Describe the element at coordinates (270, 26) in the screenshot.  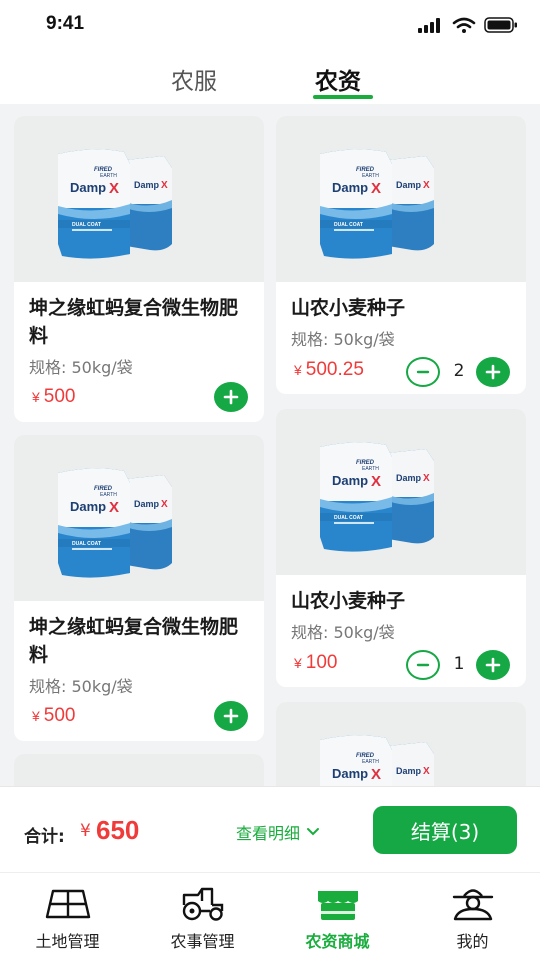
I see `status-bar: 9:41` at that location.